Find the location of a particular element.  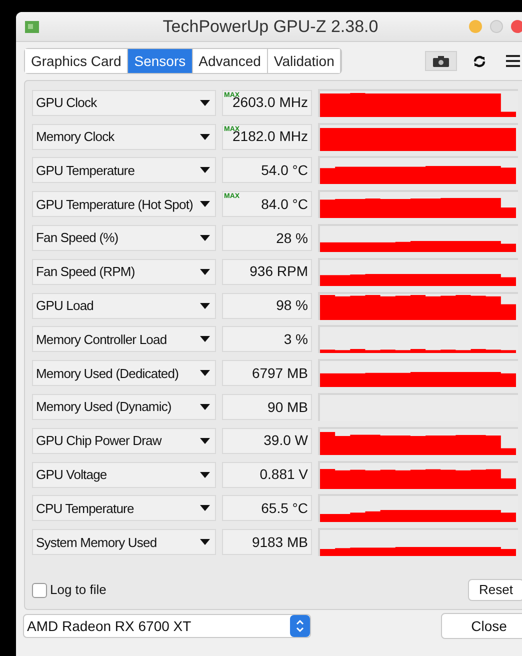

menu-icon is located at coordinates (513, 61).